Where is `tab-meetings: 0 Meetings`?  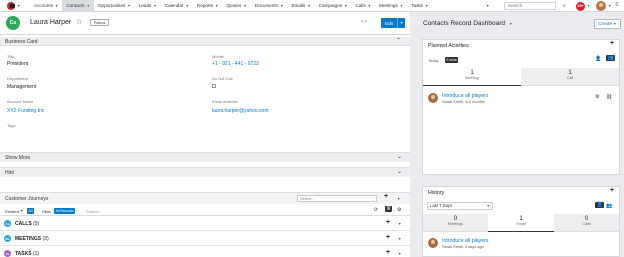 tab-meetings: 0 Meetings is located at coordinates (455, 223).